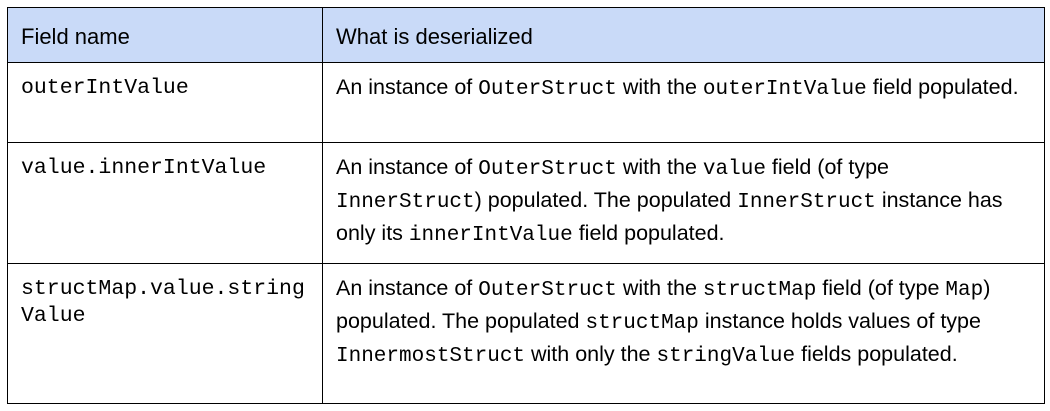 The height and width of the screenshot is (411, 1050). I want to click on inline-code: outerIntValue, so click(784, 89).